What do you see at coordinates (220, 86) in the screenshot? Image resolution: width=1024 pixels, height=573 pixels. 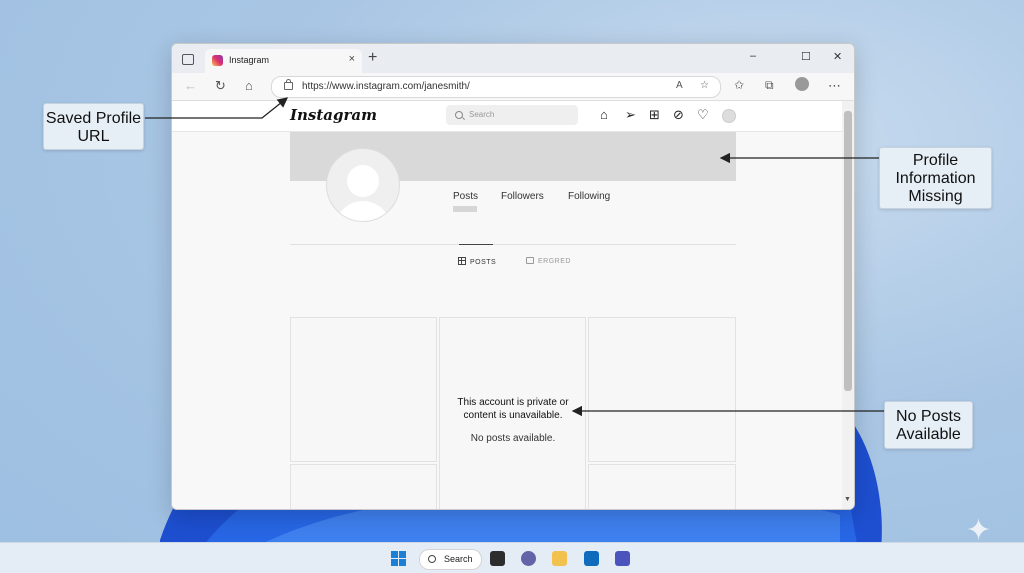 I see `refresh-icon: ↻` at bounding box center [220, 86].